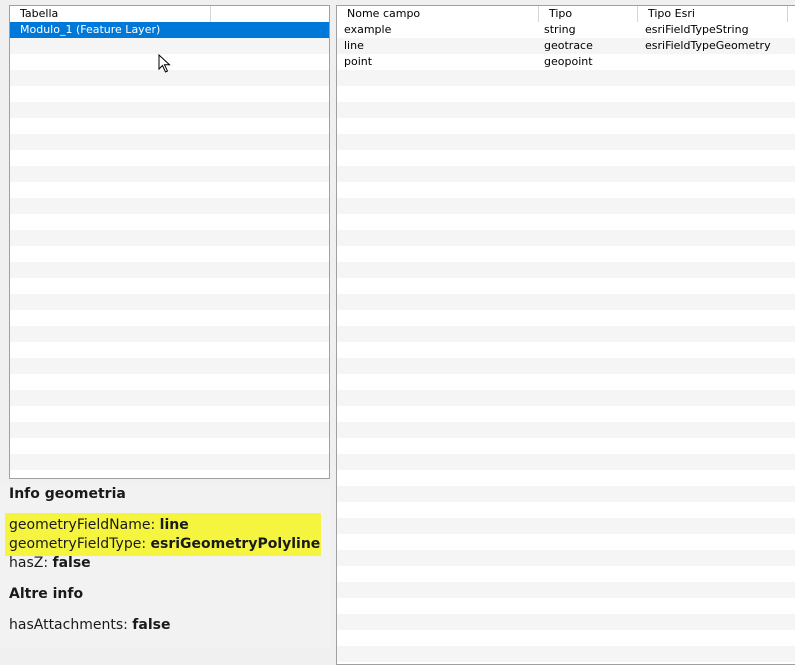 This screenshot has height=665, width=795. I want to click on field-type-cell: geotrace, so click(568, 45).